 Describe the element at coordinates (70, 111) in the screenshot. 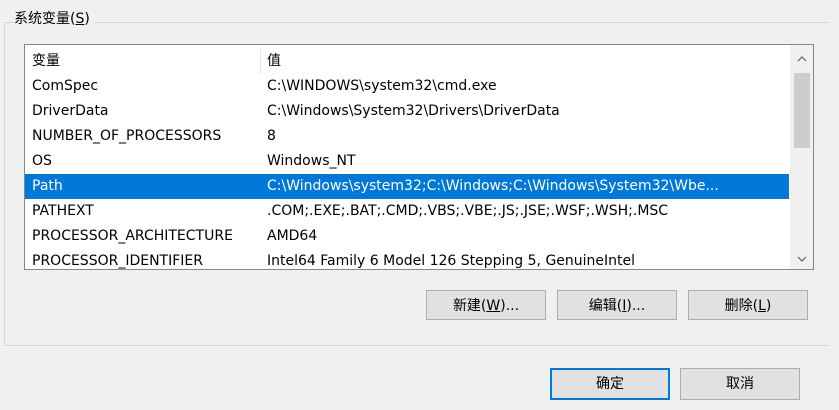

I see `variable-name: DriverData` at that location.